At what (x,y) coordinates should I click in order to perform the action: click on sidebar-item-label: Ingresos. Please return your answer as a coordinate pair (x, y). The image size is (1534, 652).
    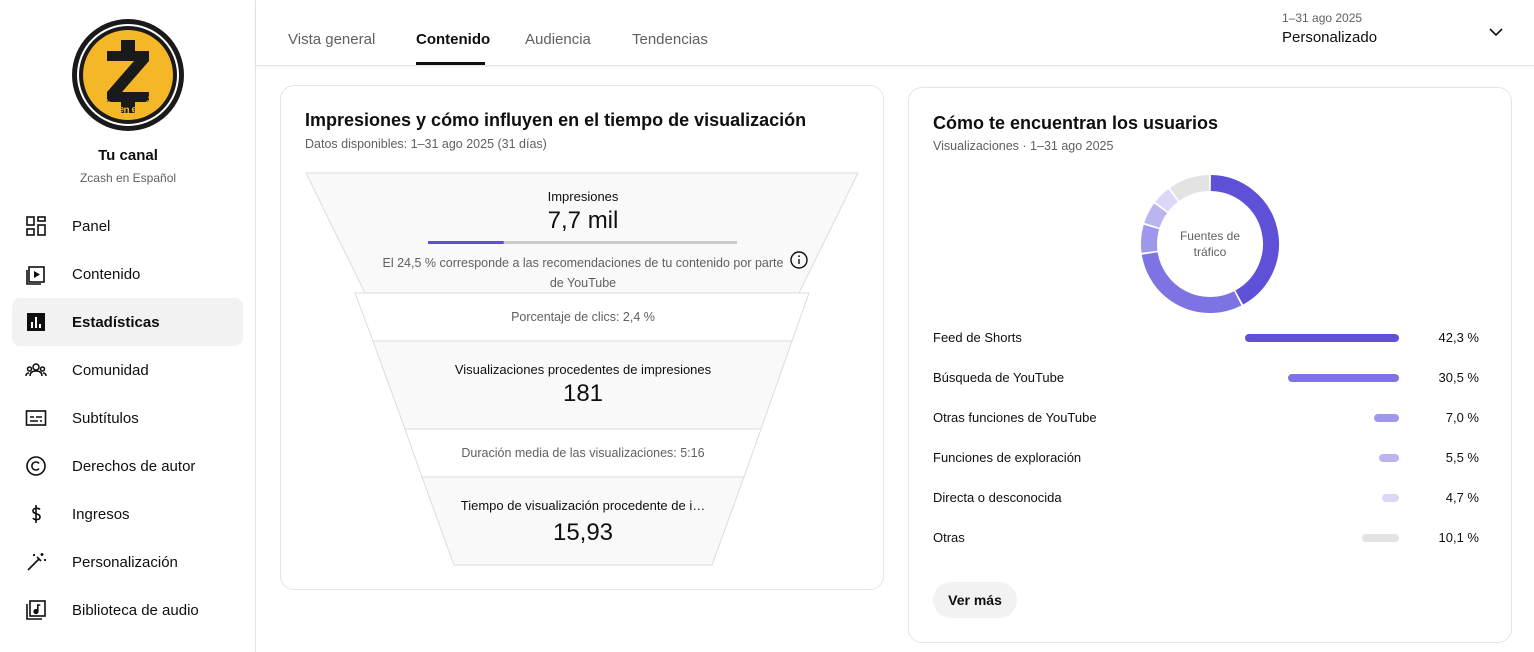
    Looking at the image, I should click on (101, 514).